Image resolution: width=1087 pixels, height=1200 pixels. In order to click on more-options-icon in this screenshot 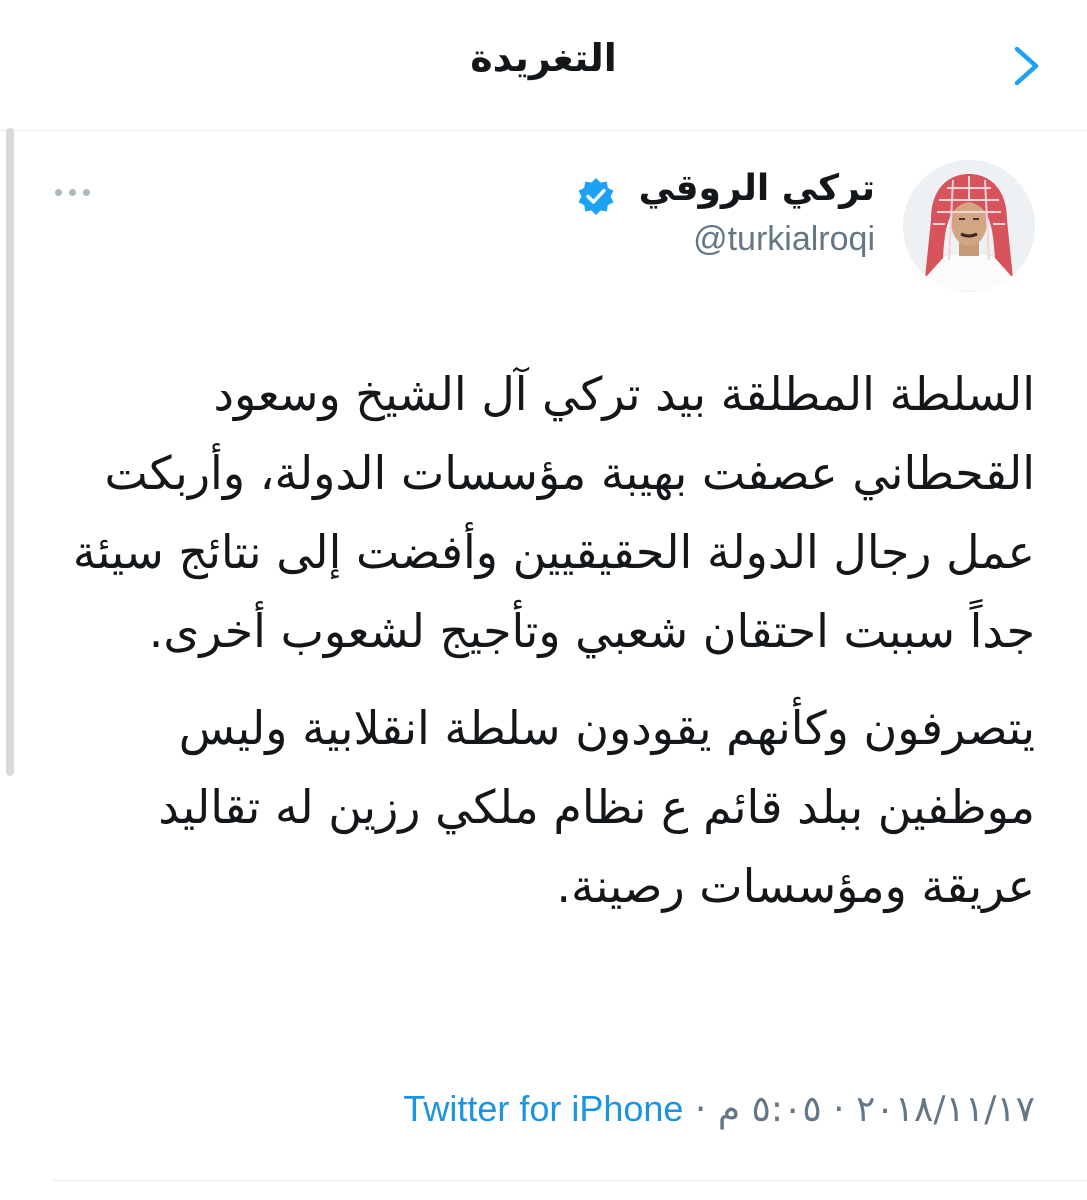, I will do `click(75, 192)`.